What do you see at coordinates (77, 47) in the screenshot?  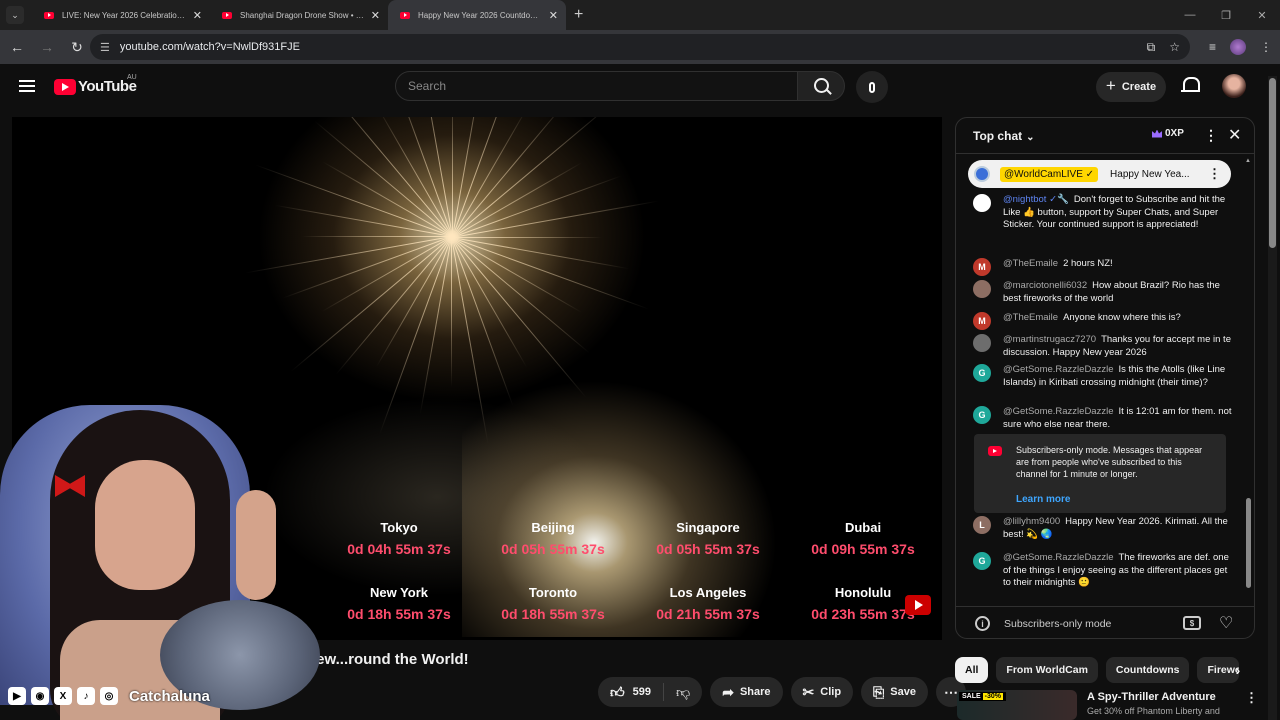 I see `reload-icon: ↻` at bounding box center [77, 47].